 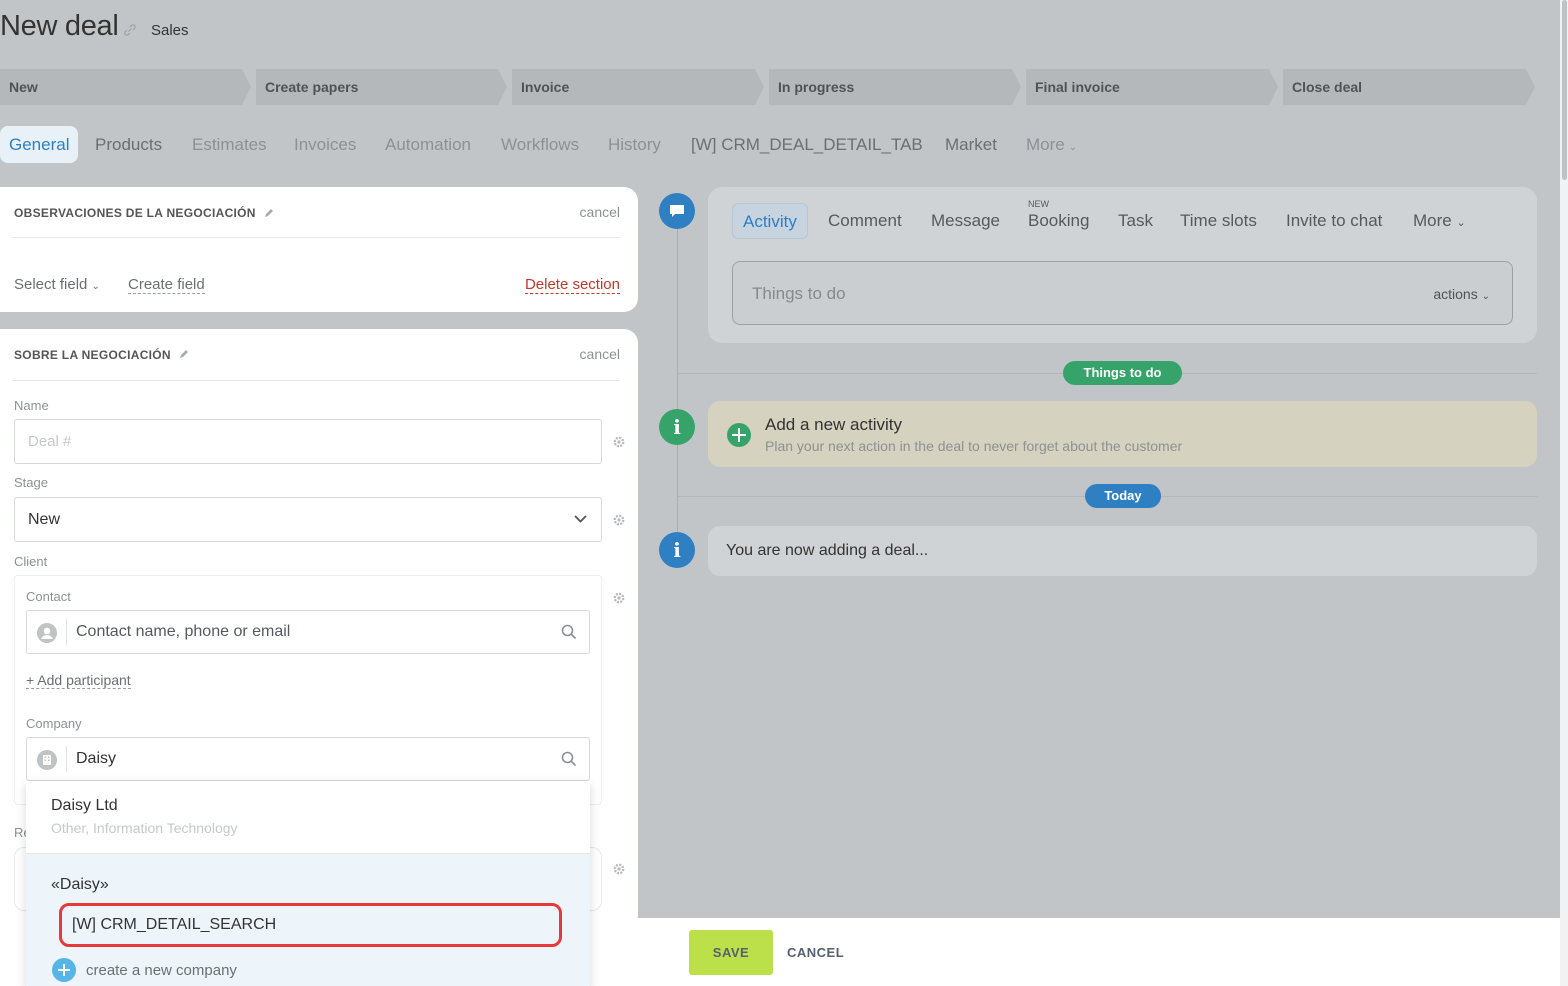 What do you see at coordinates (1123, 496) in the screenshot?
I see `today-pill: Today` at bounding box center [1123, 496].